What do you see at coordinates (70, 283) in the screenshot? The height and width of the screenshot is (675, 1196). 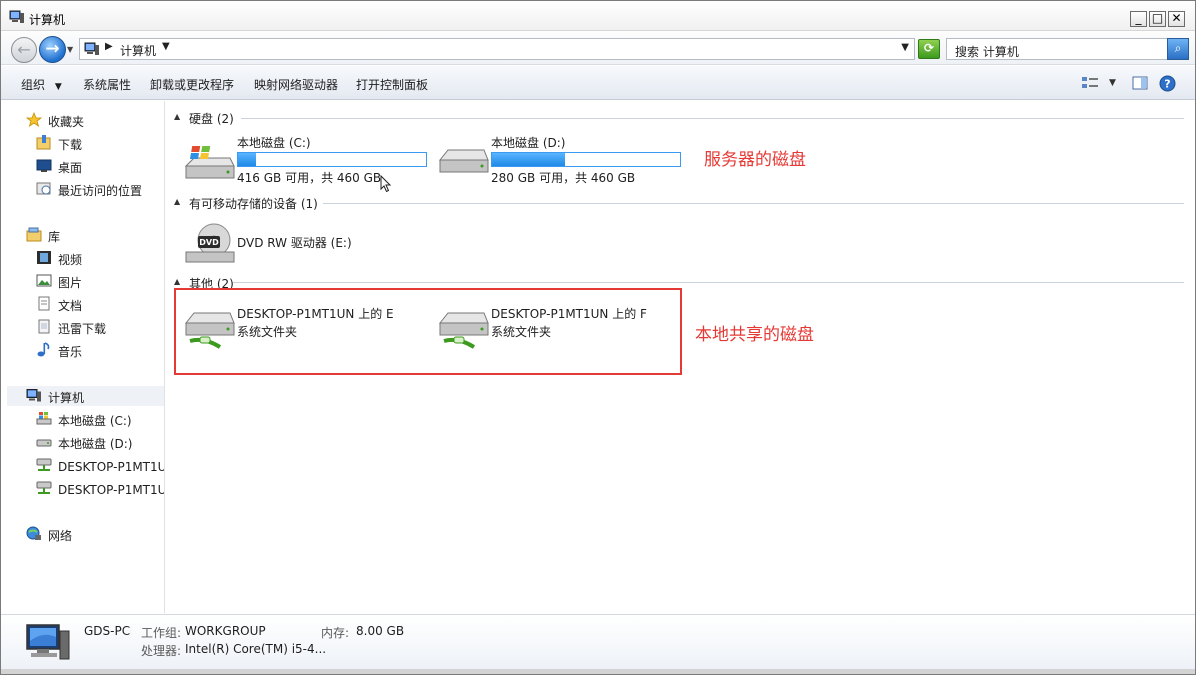 I see `sidebar-item-label: 图片` at bounding box center [70, 283].